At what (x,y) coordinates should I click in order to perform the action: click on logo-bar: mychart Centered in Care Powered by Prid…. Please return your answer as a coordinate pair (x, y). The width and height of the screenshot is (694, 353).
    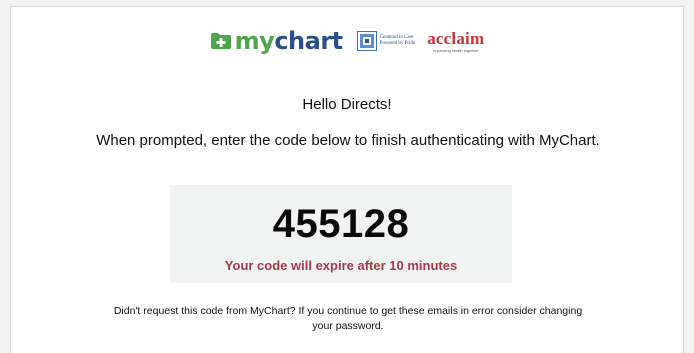
    Looking at the image, I should click on (347, 41).